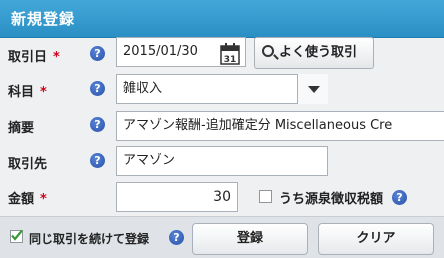 This screenshot has height=258, width=444. Describe the element at coordinates (222, 161) in the screenshot. I see `partner-input: アマゾン` at that location.